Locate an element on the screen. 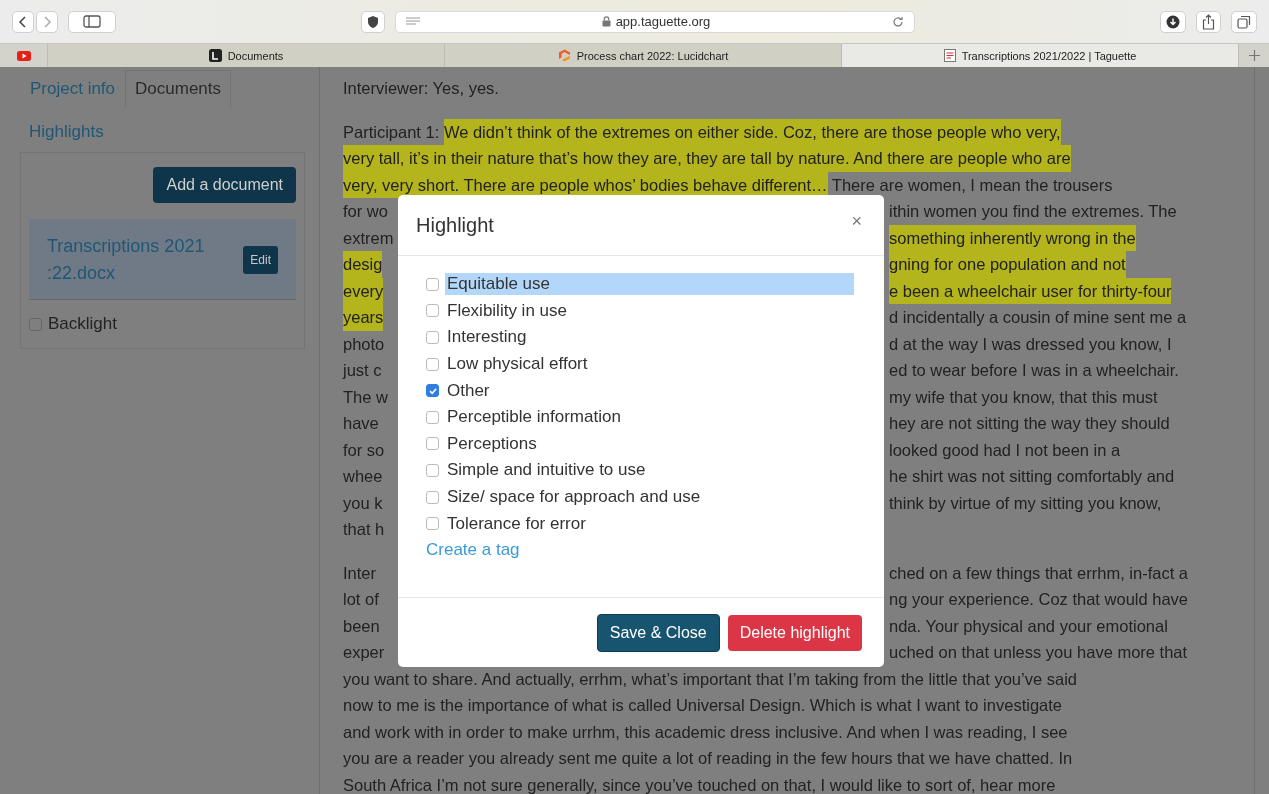 This screenshot has height=794, width=1269. document-text: ithin women you find the extremes. The is located at coordinates (1033, 211).